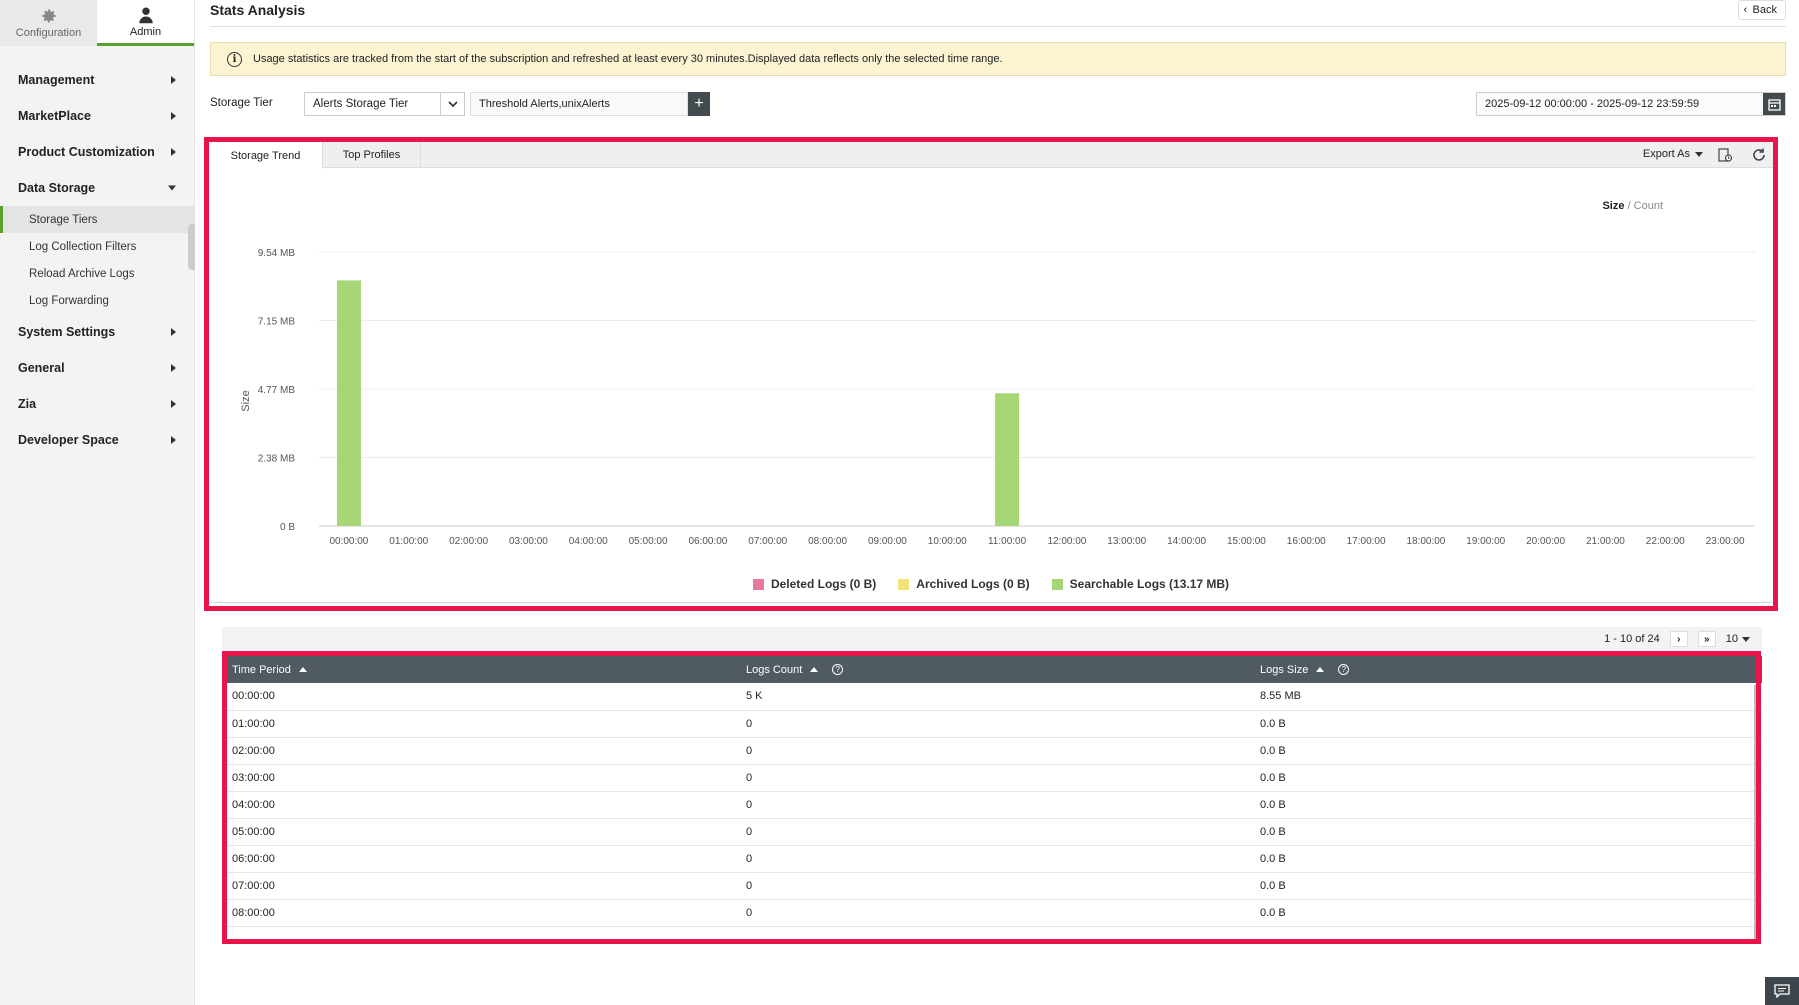 This screenshot has height=1005, width=1799. Describe the element at coordinates (998, 13) in the screenshot. I see `page-header: Stats Analysis ‹ Back` at that location.